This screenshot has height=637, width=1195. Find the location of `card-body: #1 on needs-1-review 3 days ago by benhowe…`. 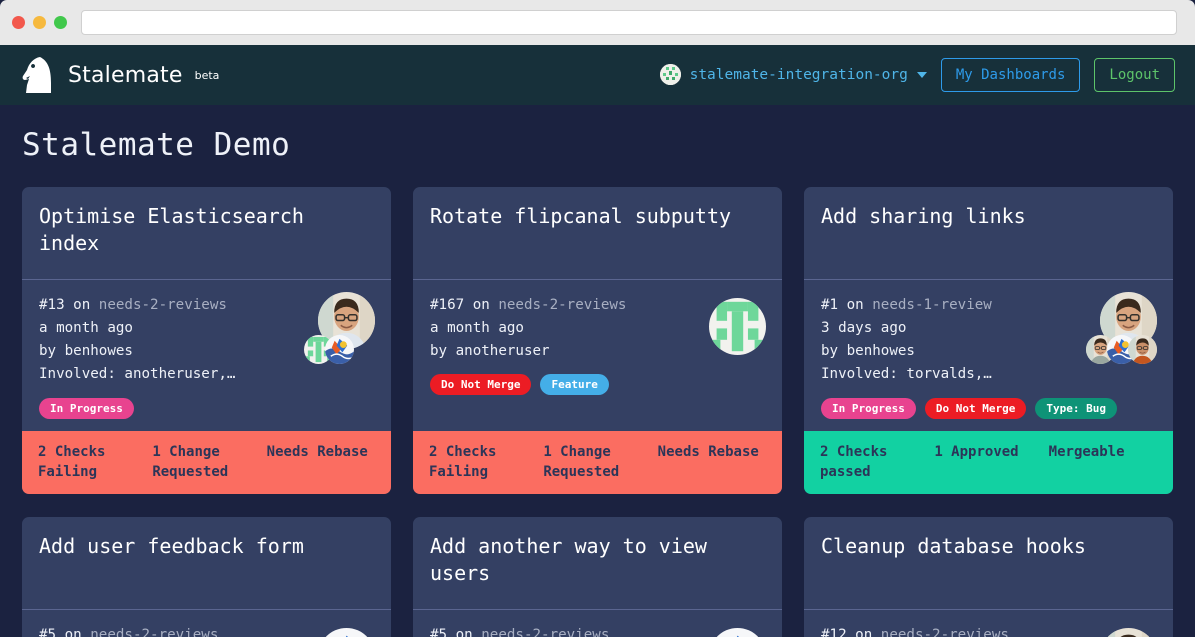

card-body: #1 on needs-1-review 3 days ago by benhowe… is located at coordinates (988, 355).